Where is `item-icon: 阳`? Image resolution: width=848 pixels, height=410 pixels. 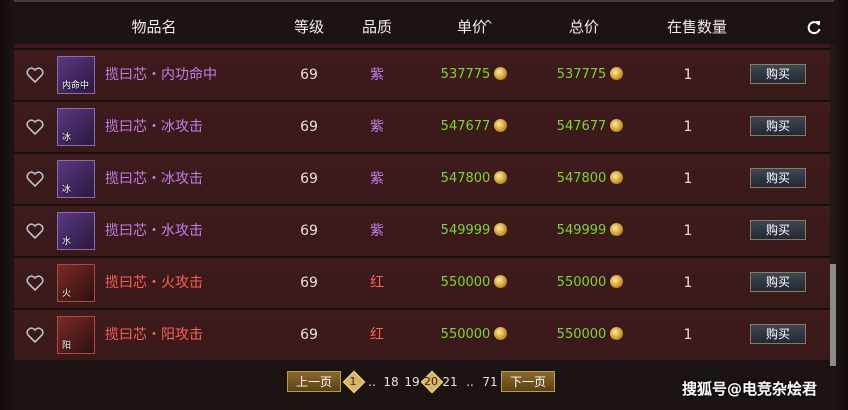 item-icon: 阳 is located at coordinates (76, 335).